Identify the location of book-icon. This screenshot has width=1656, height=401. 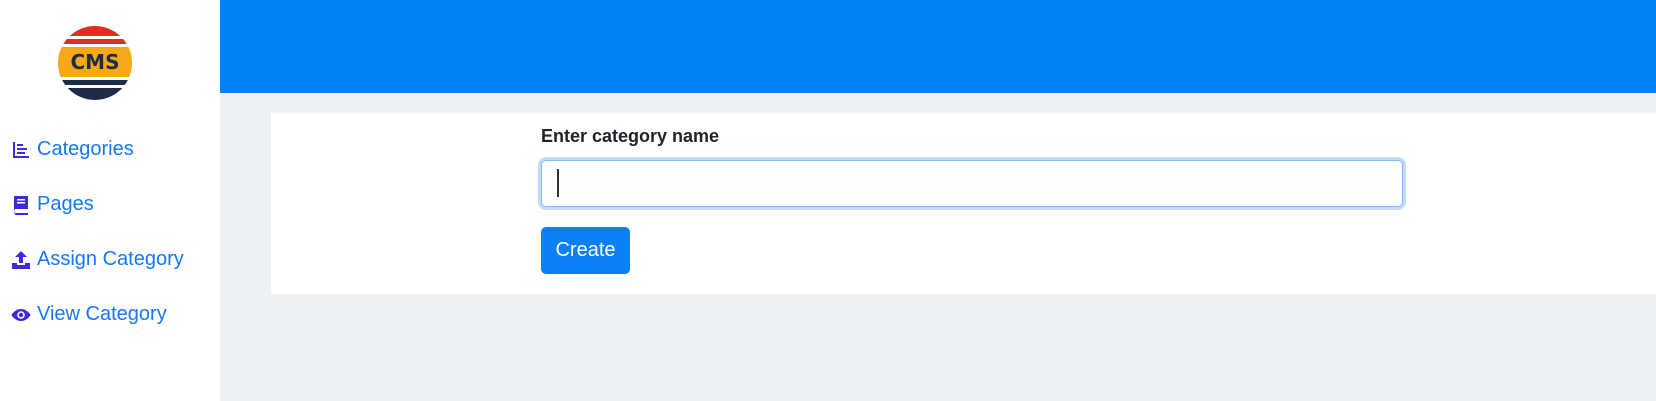
(21, 205).